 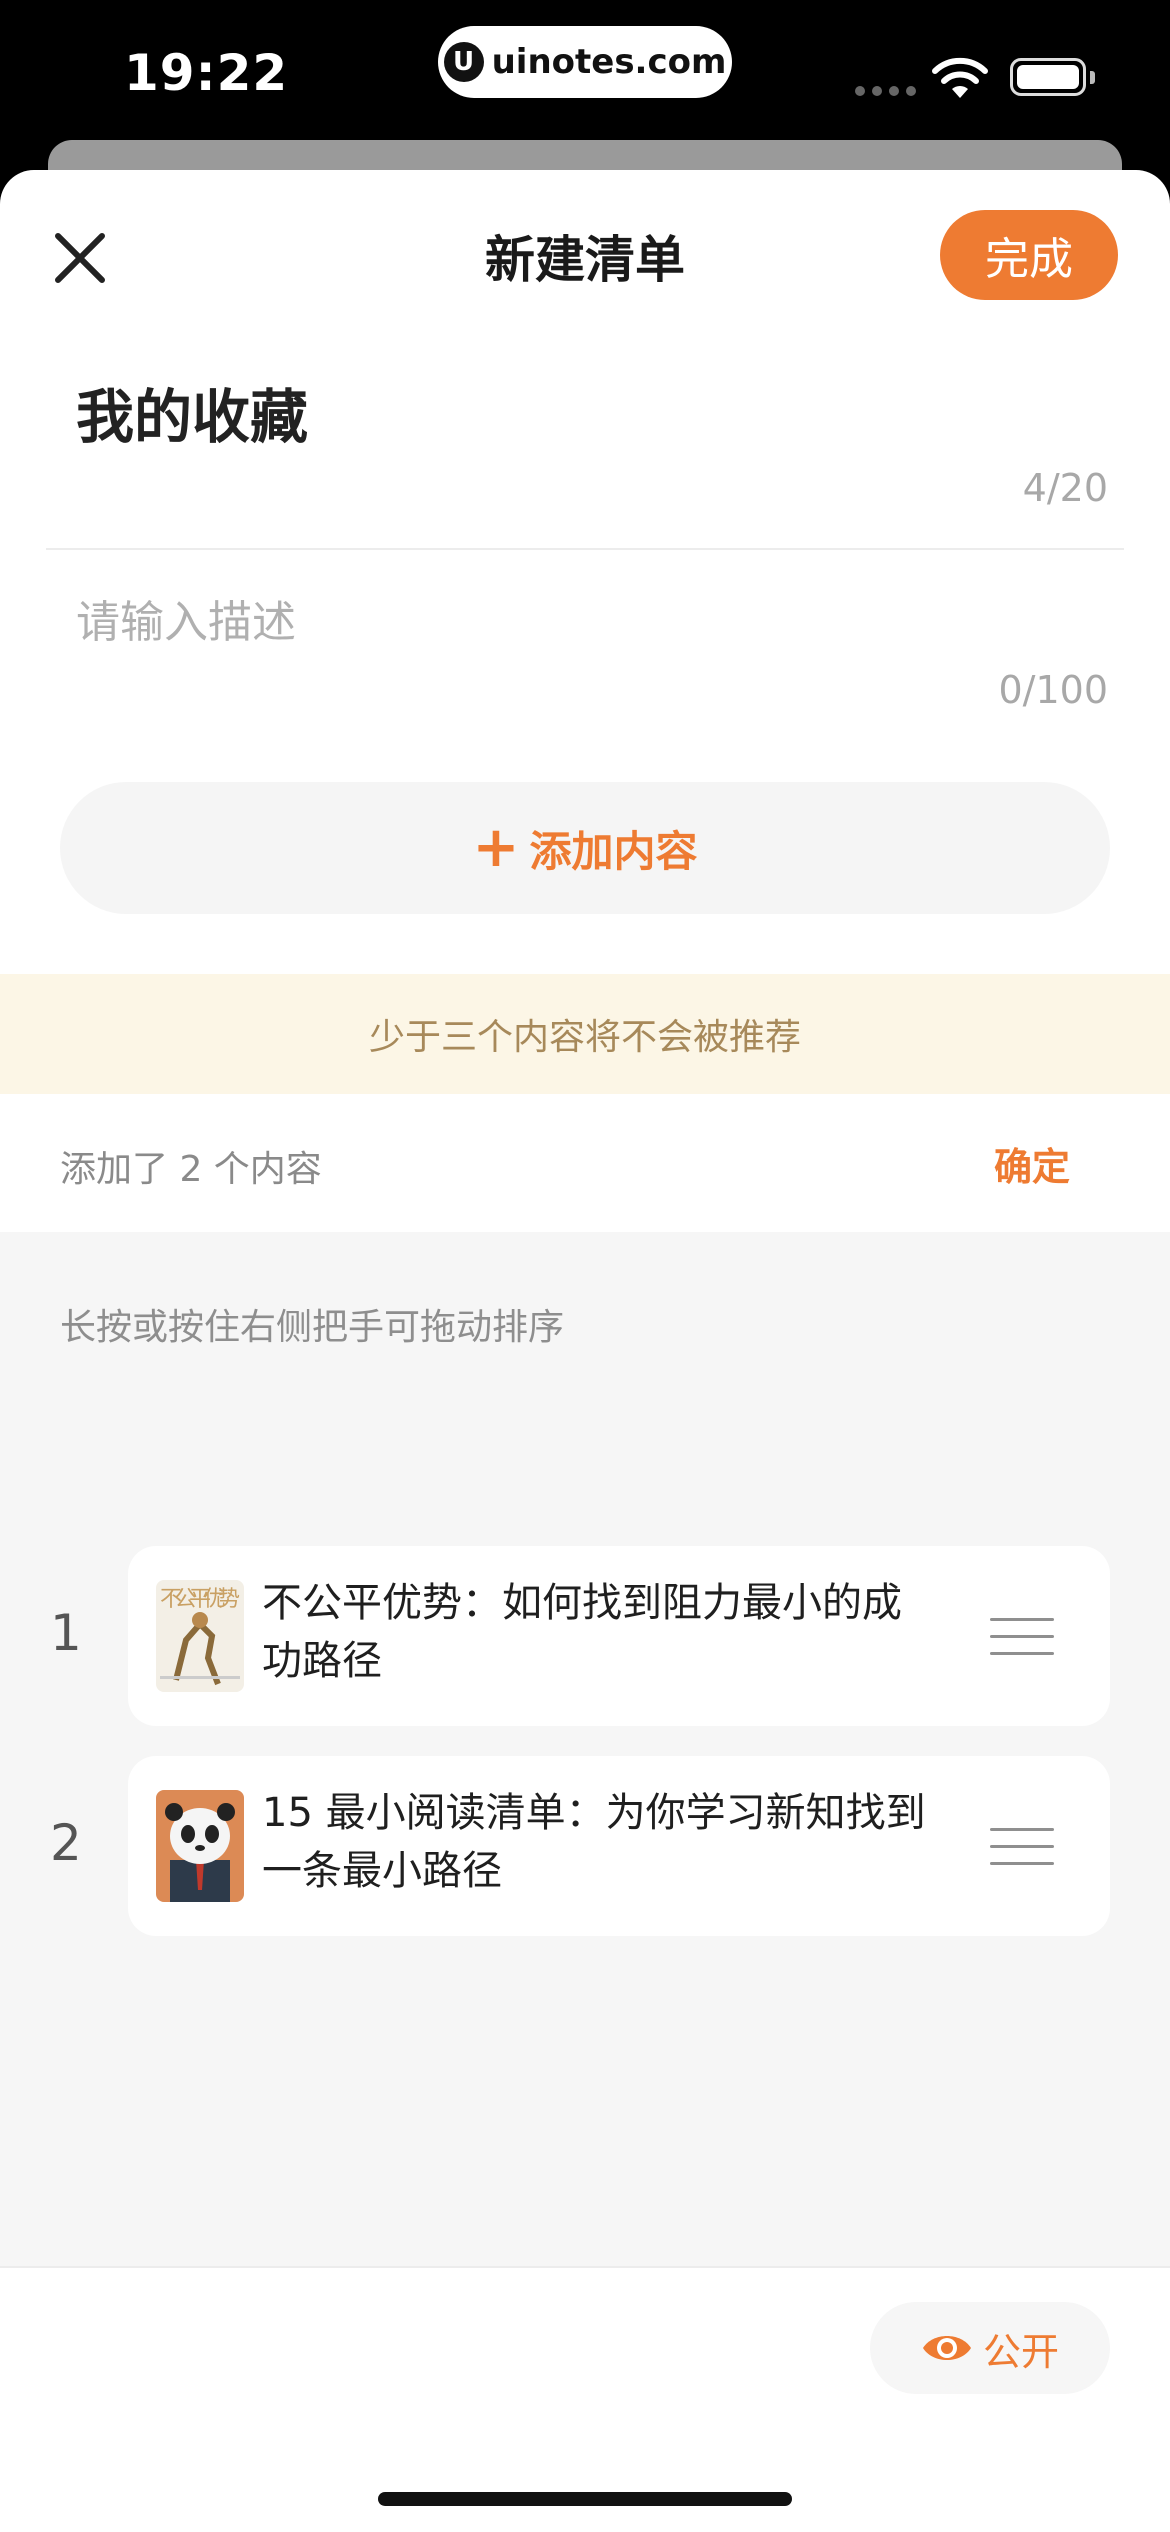 What do you see at coordinates (186, 618) in the screenshot?
I see `description-input: 请输入描述` at bounding box center [186, 618].